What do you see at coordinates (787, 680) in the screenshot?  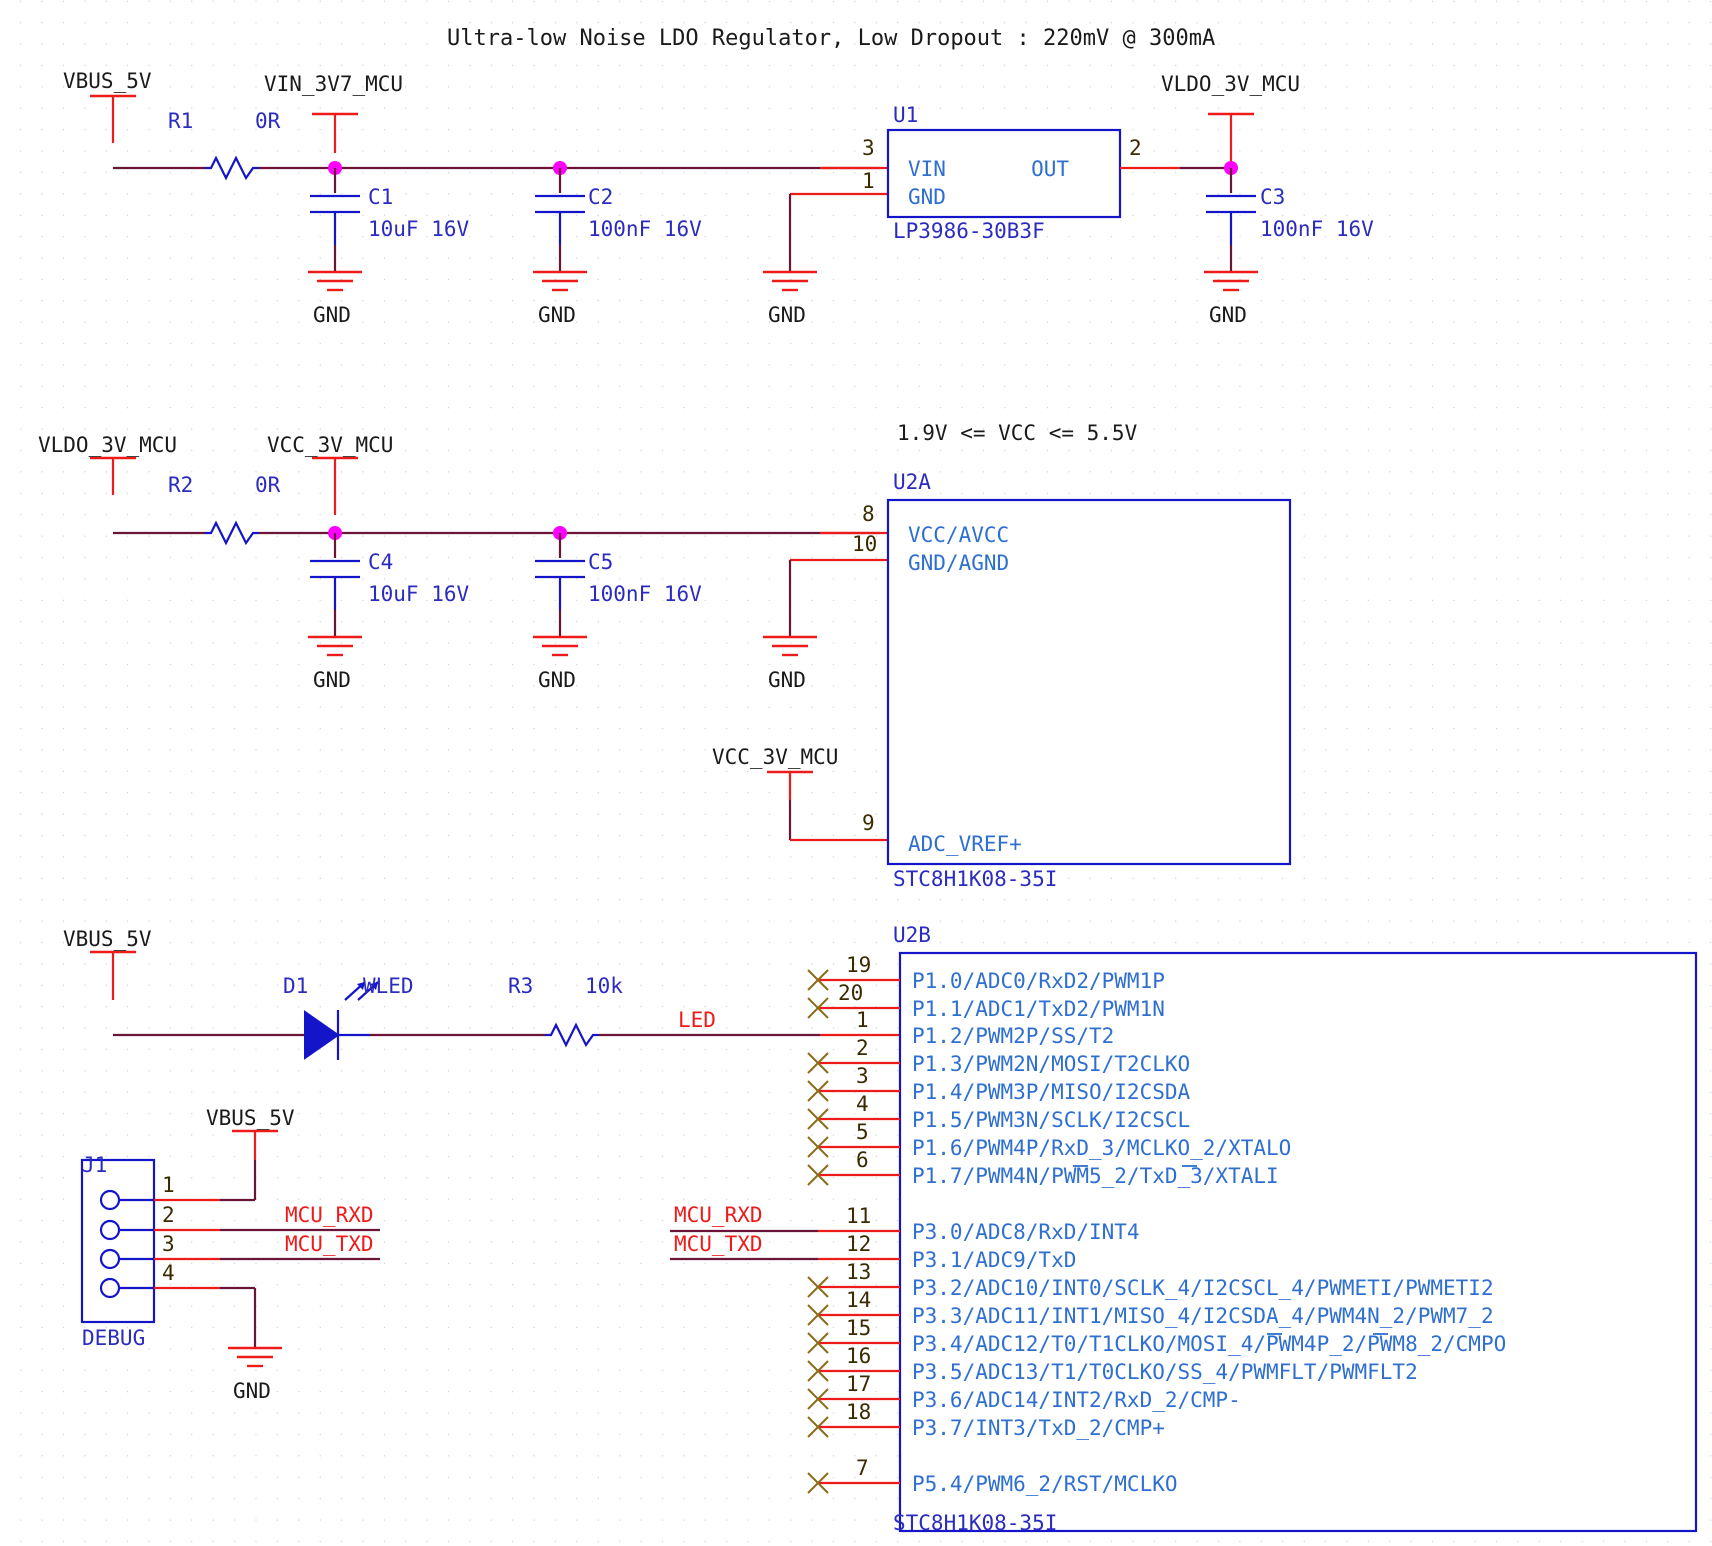 I see `gnd-label-7: GND` at bounding box center [787, 680].